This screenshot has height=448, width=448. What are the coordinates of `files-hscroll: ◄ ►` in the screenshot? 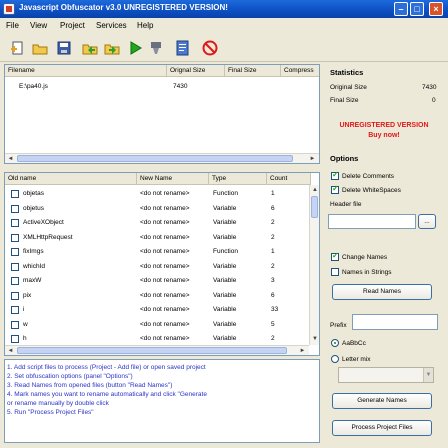 It's located at (162, 158).